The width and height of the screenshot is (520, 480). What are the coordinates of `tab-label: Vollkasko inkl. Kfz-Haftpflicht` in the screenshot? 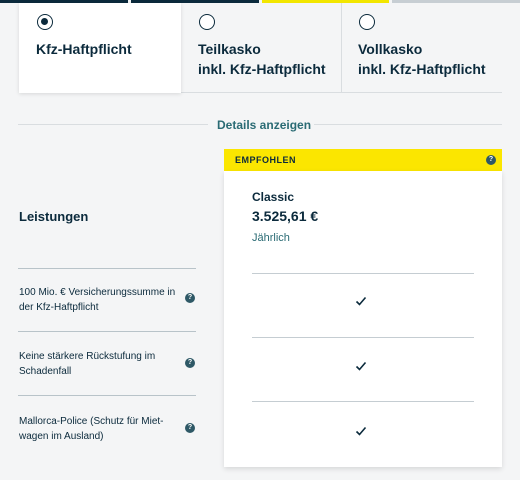 It's located at (422, 59).